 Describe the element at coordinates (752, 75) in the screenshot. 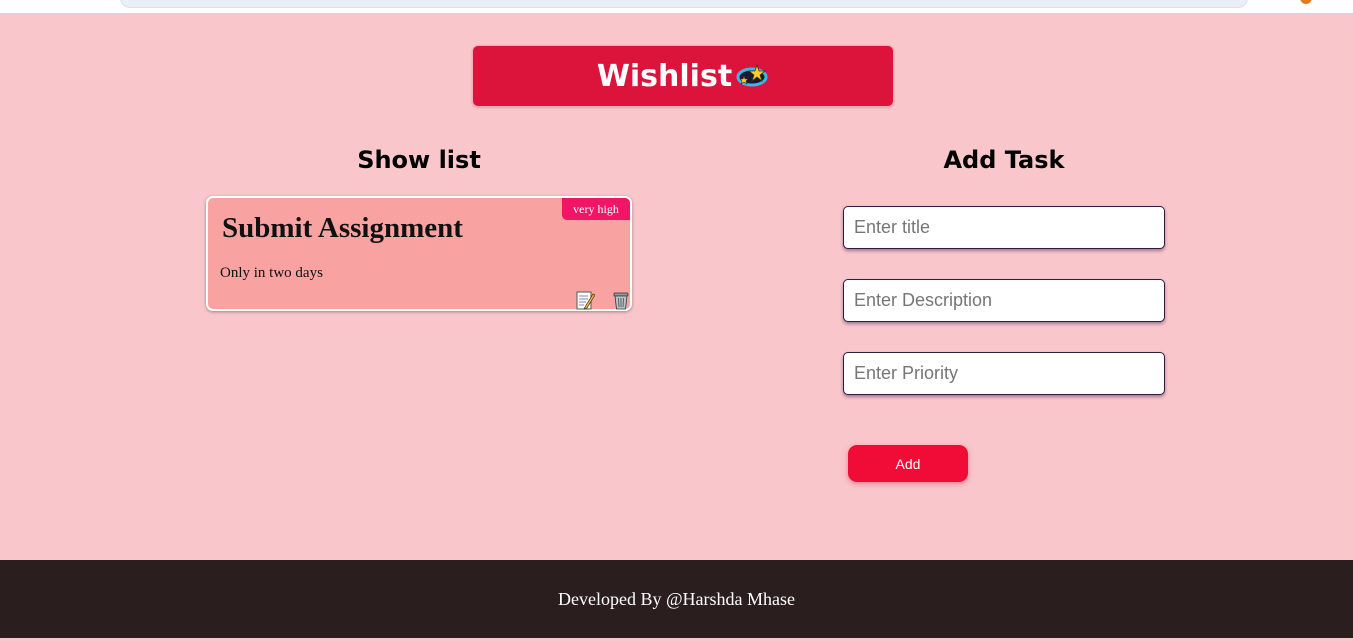

I see `dizzy-star-icon` at that location.